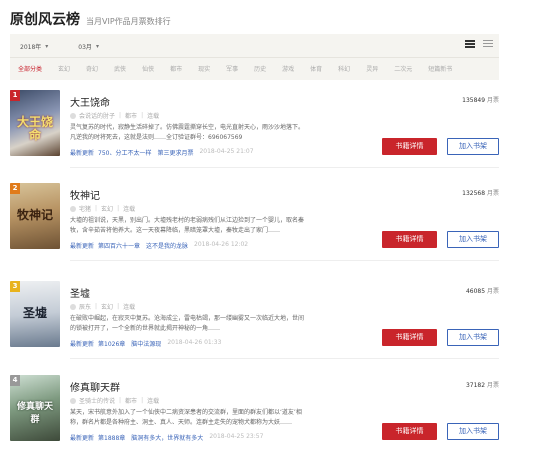 The image size is (554, 463). I want to click on latest-chapter-extra: 这不是我的龙脉, so click(167, 245).